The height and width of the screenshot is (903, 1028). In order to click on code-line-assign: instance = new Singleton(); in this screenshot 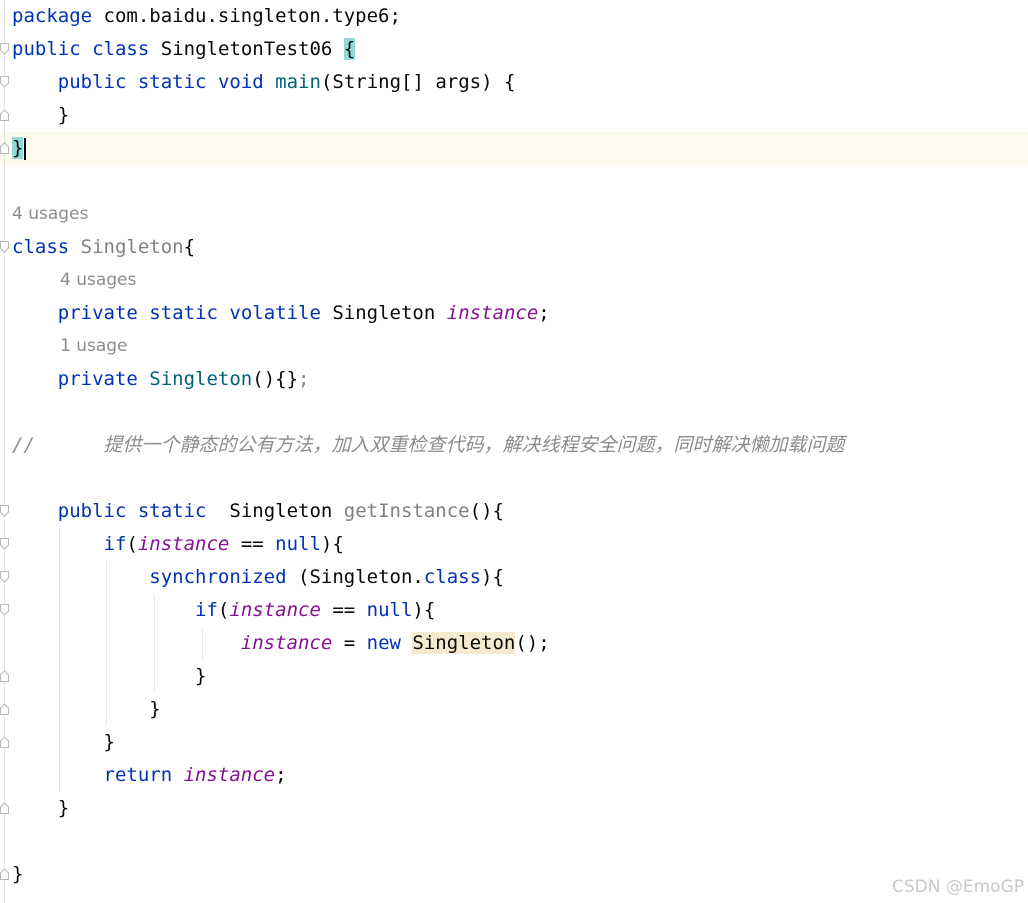, I will do `click(281, 643)`.